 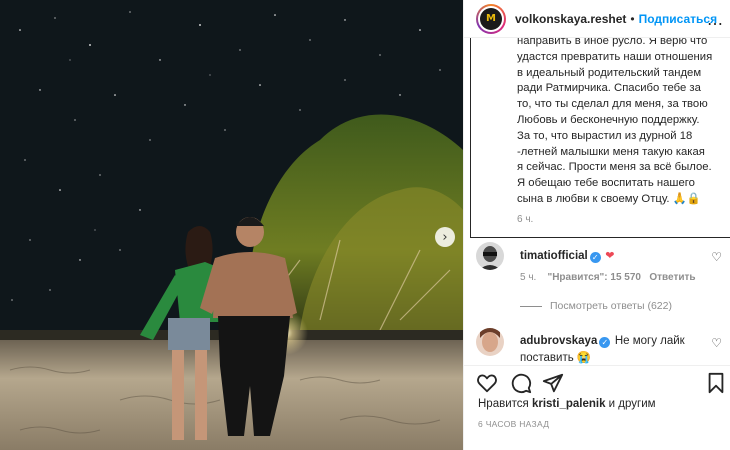 What do you see at coordinates (531, 306) in the screenshot?
I see `replies-divider-line` at bounding box center [531, 306].